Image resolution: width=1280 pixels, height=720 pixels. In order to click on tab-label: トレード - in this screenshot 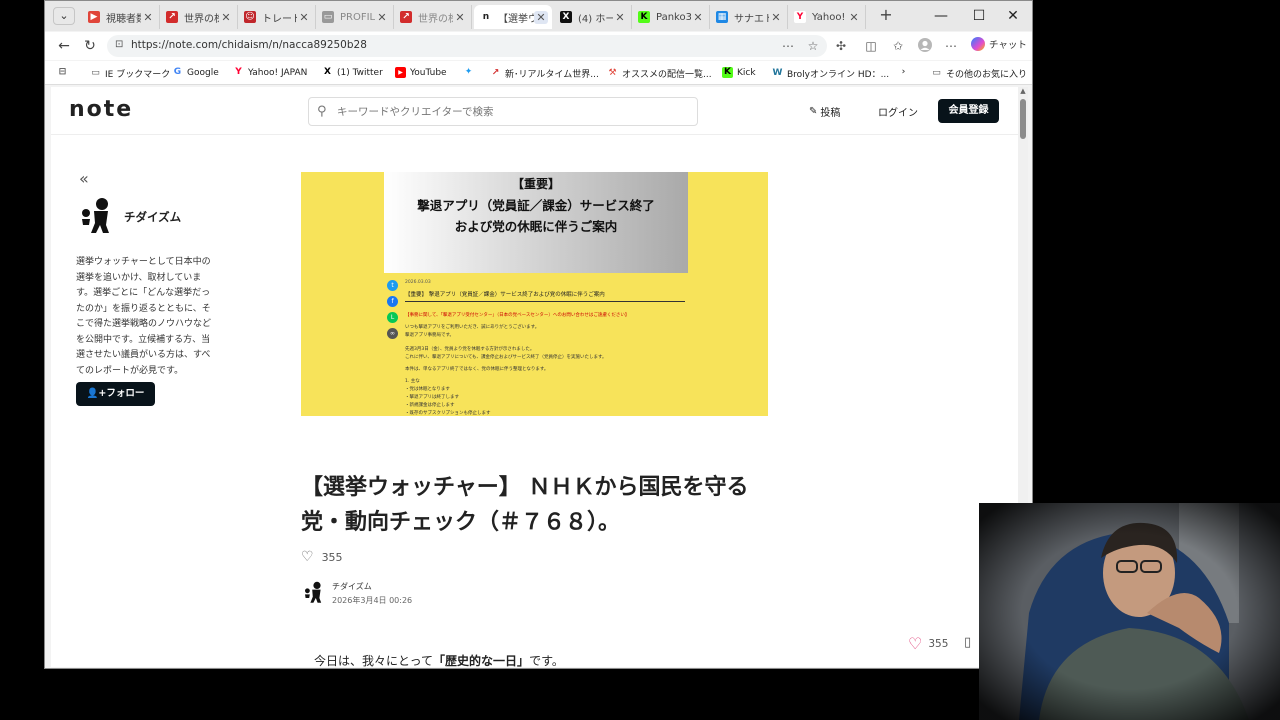, I will do `click(279, 19)`.